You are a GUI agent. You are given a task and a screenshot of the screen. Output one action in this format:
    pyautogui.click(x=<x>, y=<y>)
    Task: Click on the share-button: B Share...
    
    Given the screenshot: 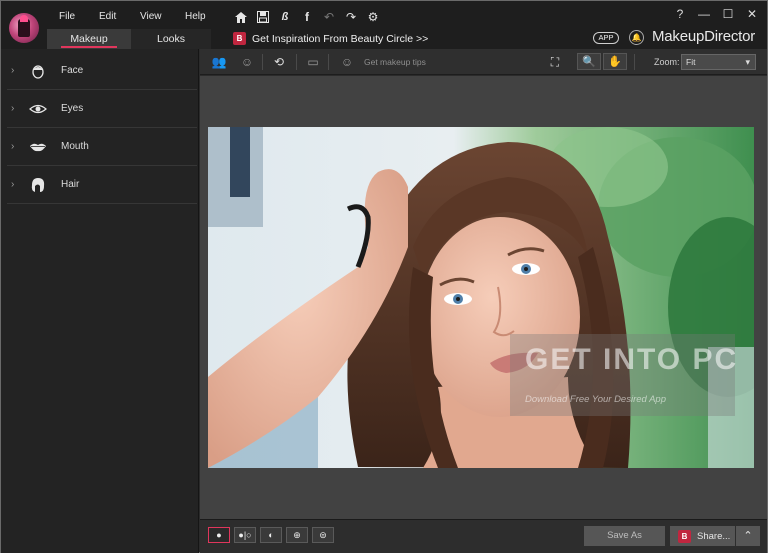 What is the action you would take?
    pyautogui.click(x=702, y=536)
    